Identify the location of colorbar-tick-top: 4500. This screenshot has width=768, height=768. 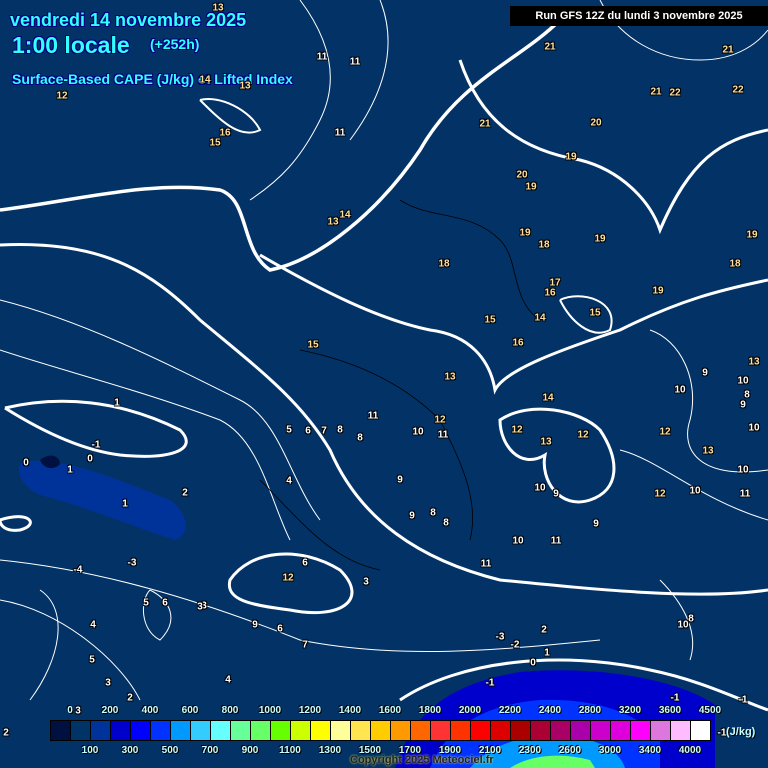
(710, 710).